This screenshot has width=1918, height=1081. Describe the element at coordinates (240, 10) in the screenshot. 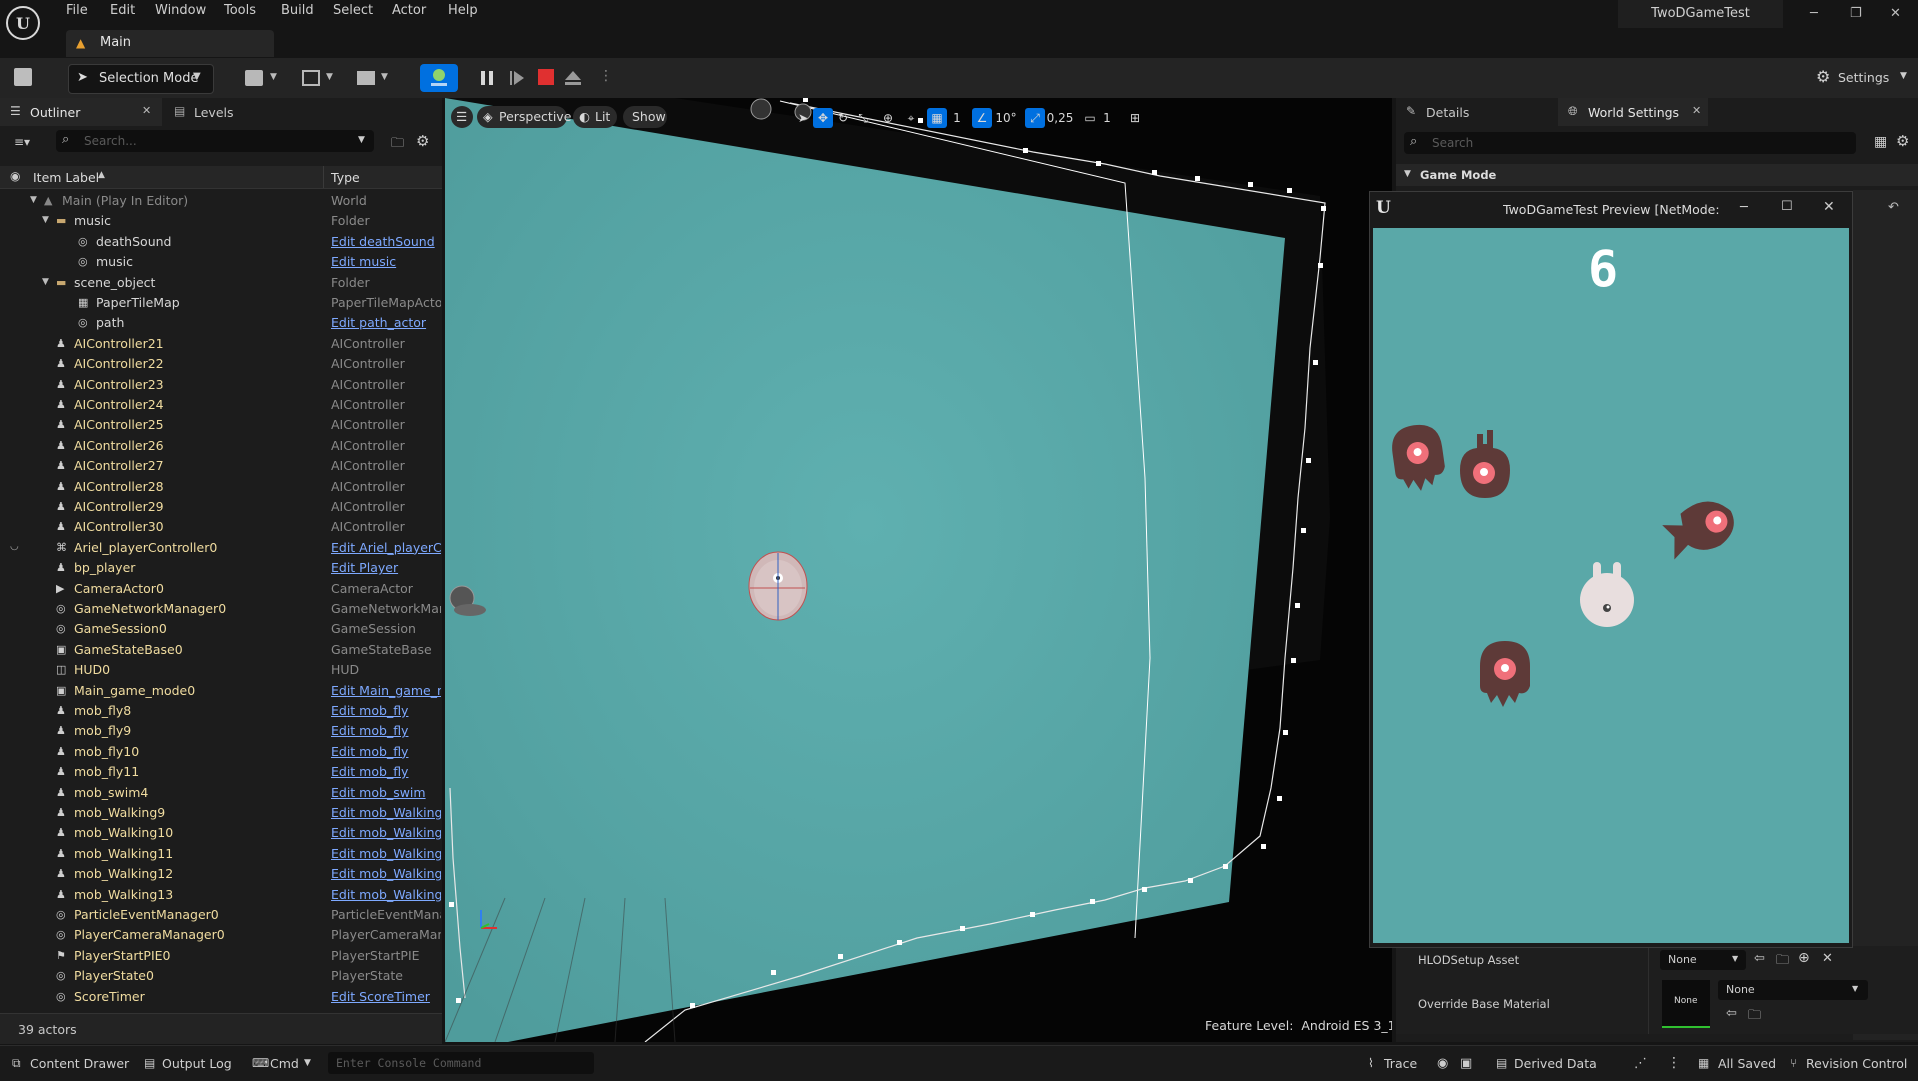

I see `menu-tools: Tools` at that location.